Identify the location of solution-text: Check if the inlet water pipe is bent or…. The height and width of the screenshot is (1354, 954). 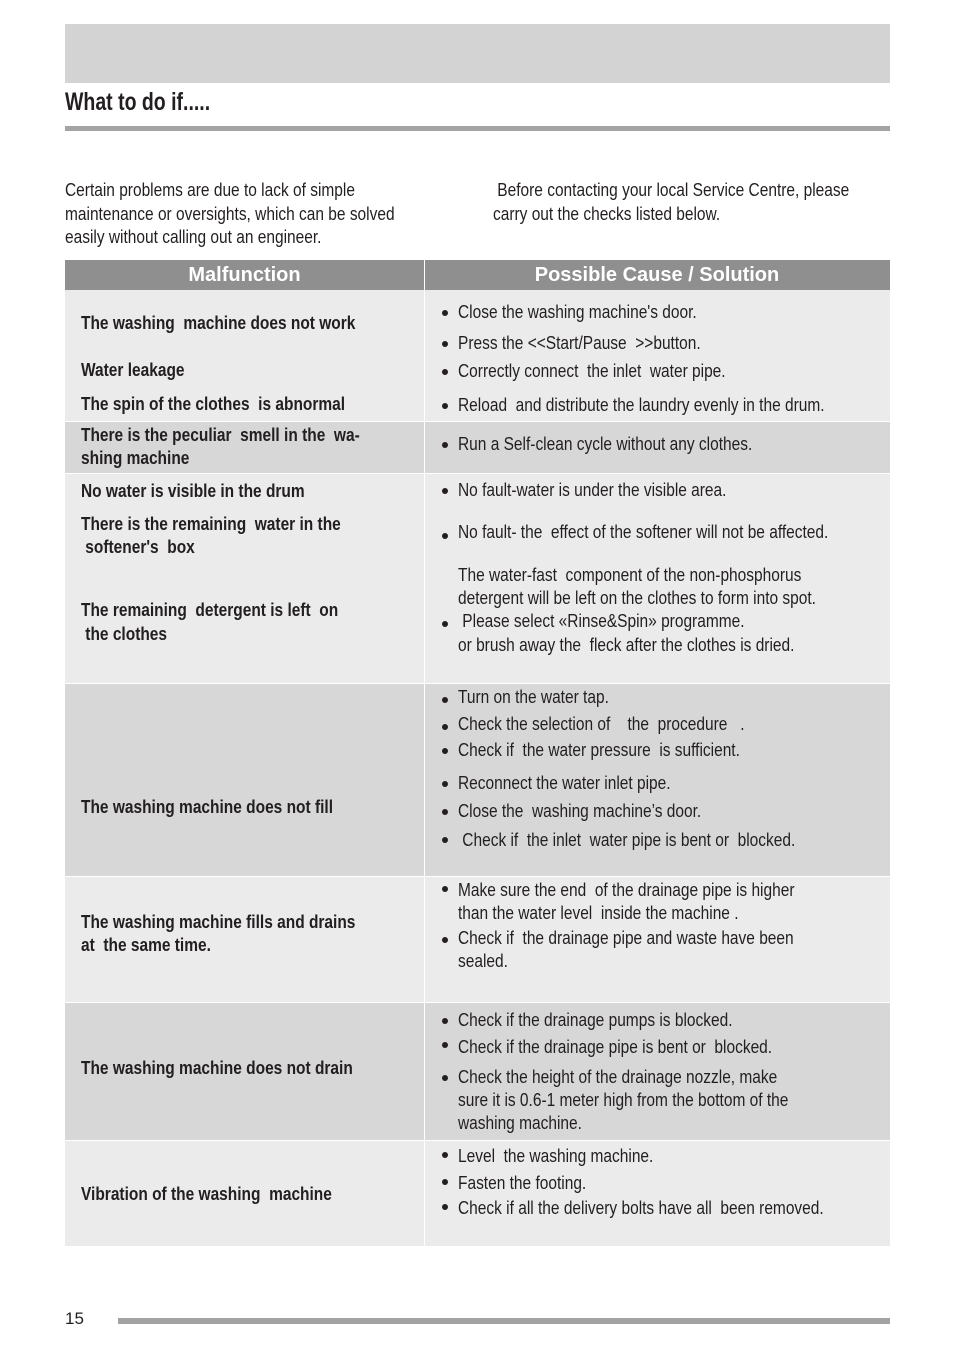
(627, 840).